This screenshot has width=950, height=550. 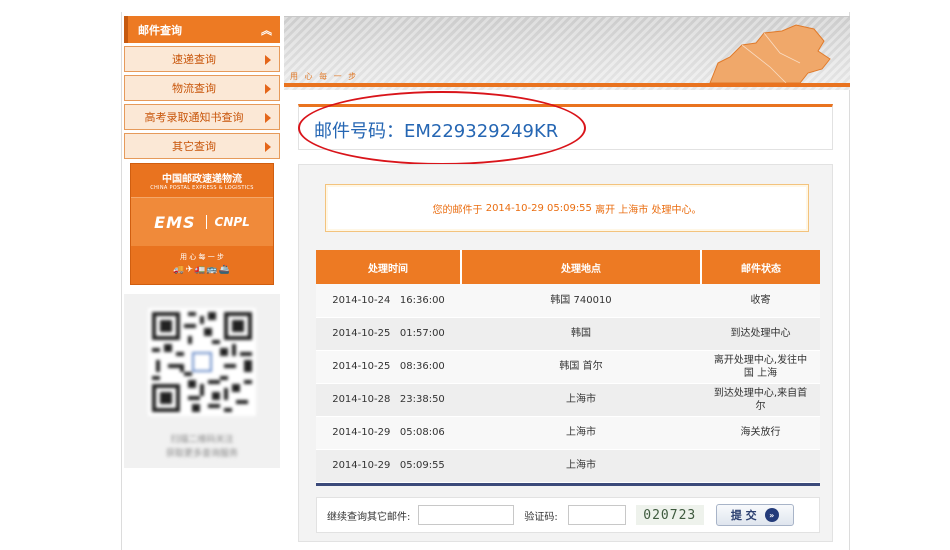 I want to click on table-row: 2014-10-25 01:57:00 韩国 到达处理中心, so click(x=568, y=334).